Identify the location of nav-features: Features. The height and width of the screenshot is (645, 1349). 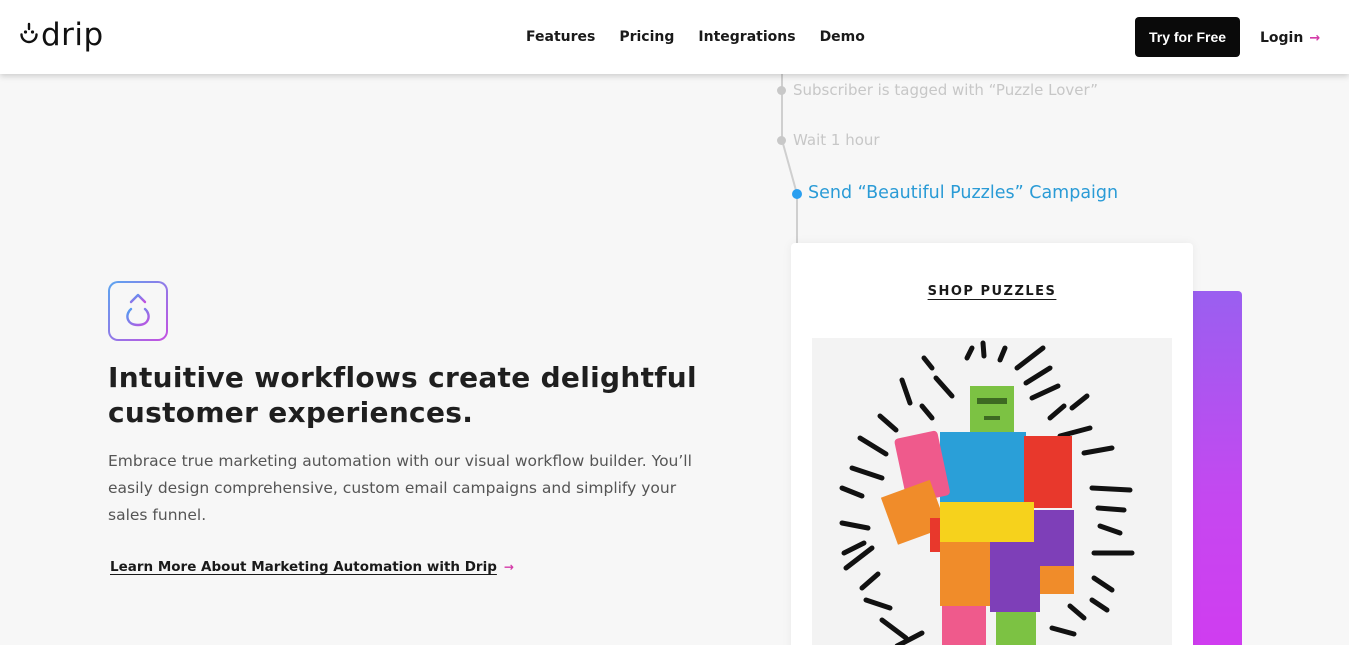
(560, 37).